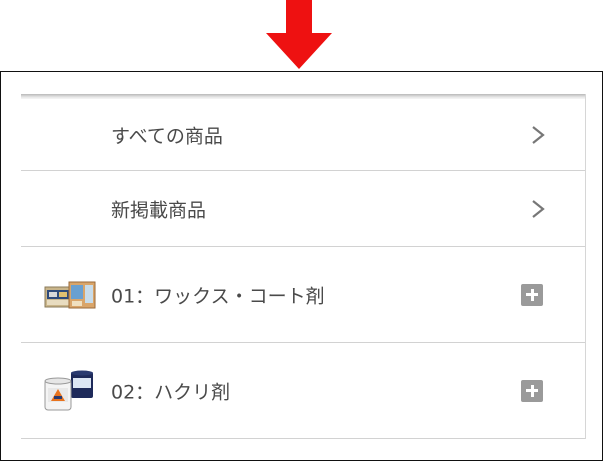 This screenshot has width=606, height=463. I want to click on menu-item-label: 新掲載商品, so click(159, 210).